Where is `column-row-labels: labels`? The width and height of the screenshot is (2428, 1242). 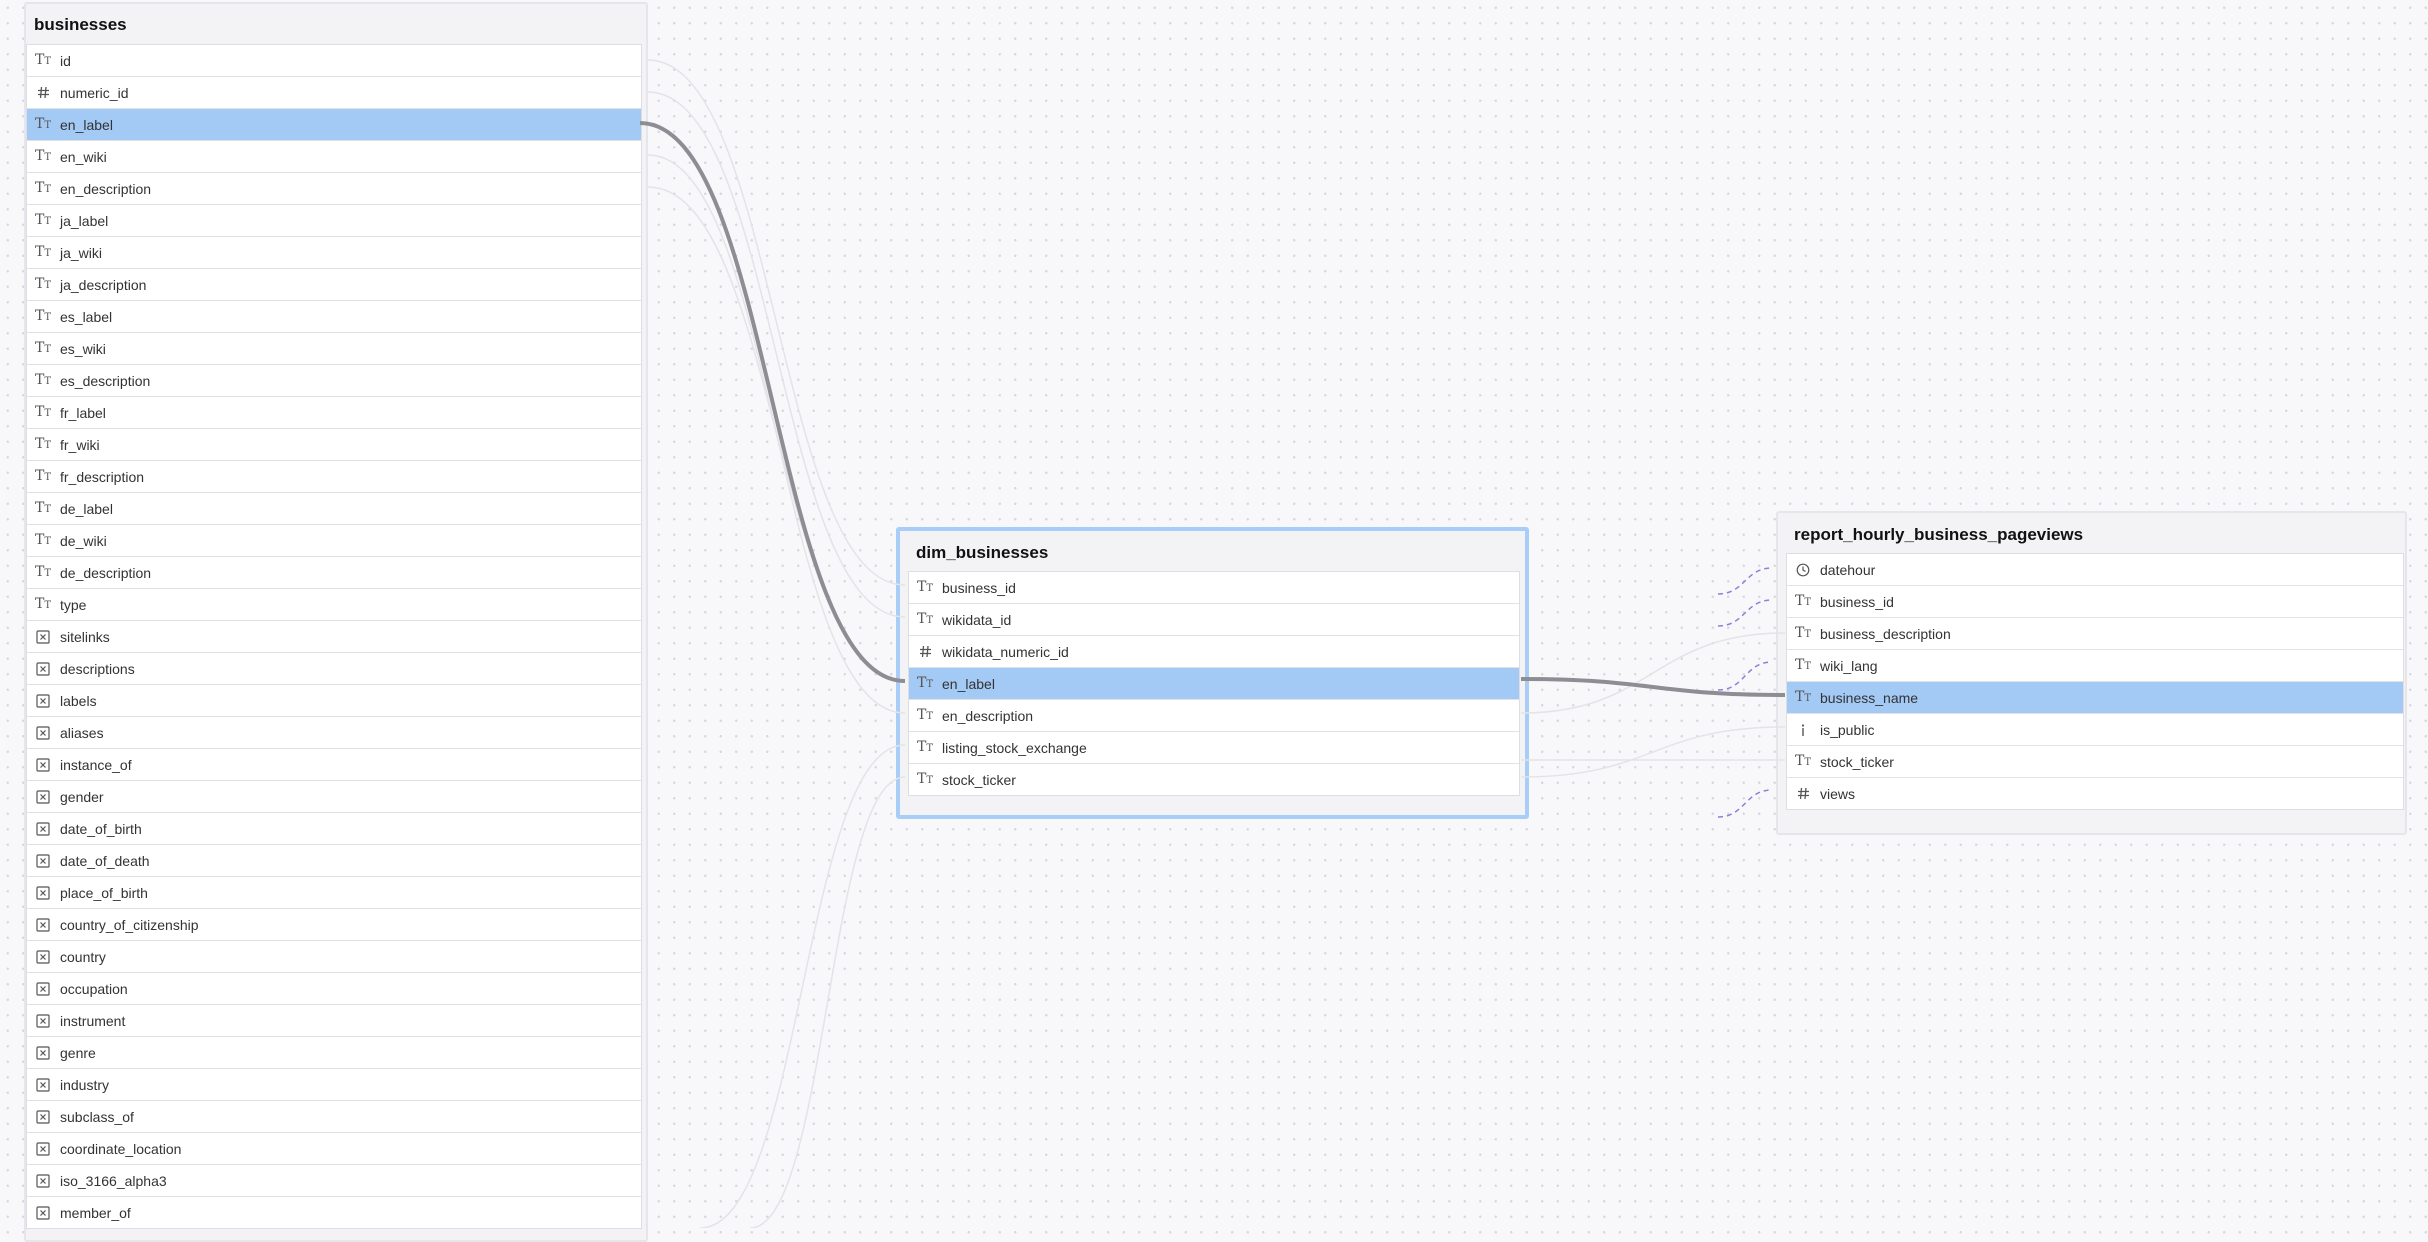 column-row-labels: labels is located at coordinates (334, 701).